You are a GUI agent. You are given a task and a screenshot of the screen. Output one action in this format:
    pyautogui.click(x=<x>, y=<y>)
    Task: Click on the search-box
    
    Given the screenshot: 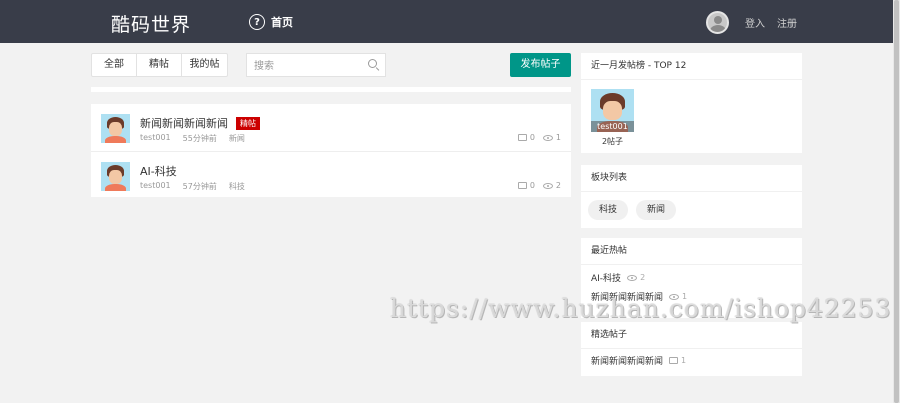 What is the action you would take?
    pyautogui.click(x=316, y=65)
    